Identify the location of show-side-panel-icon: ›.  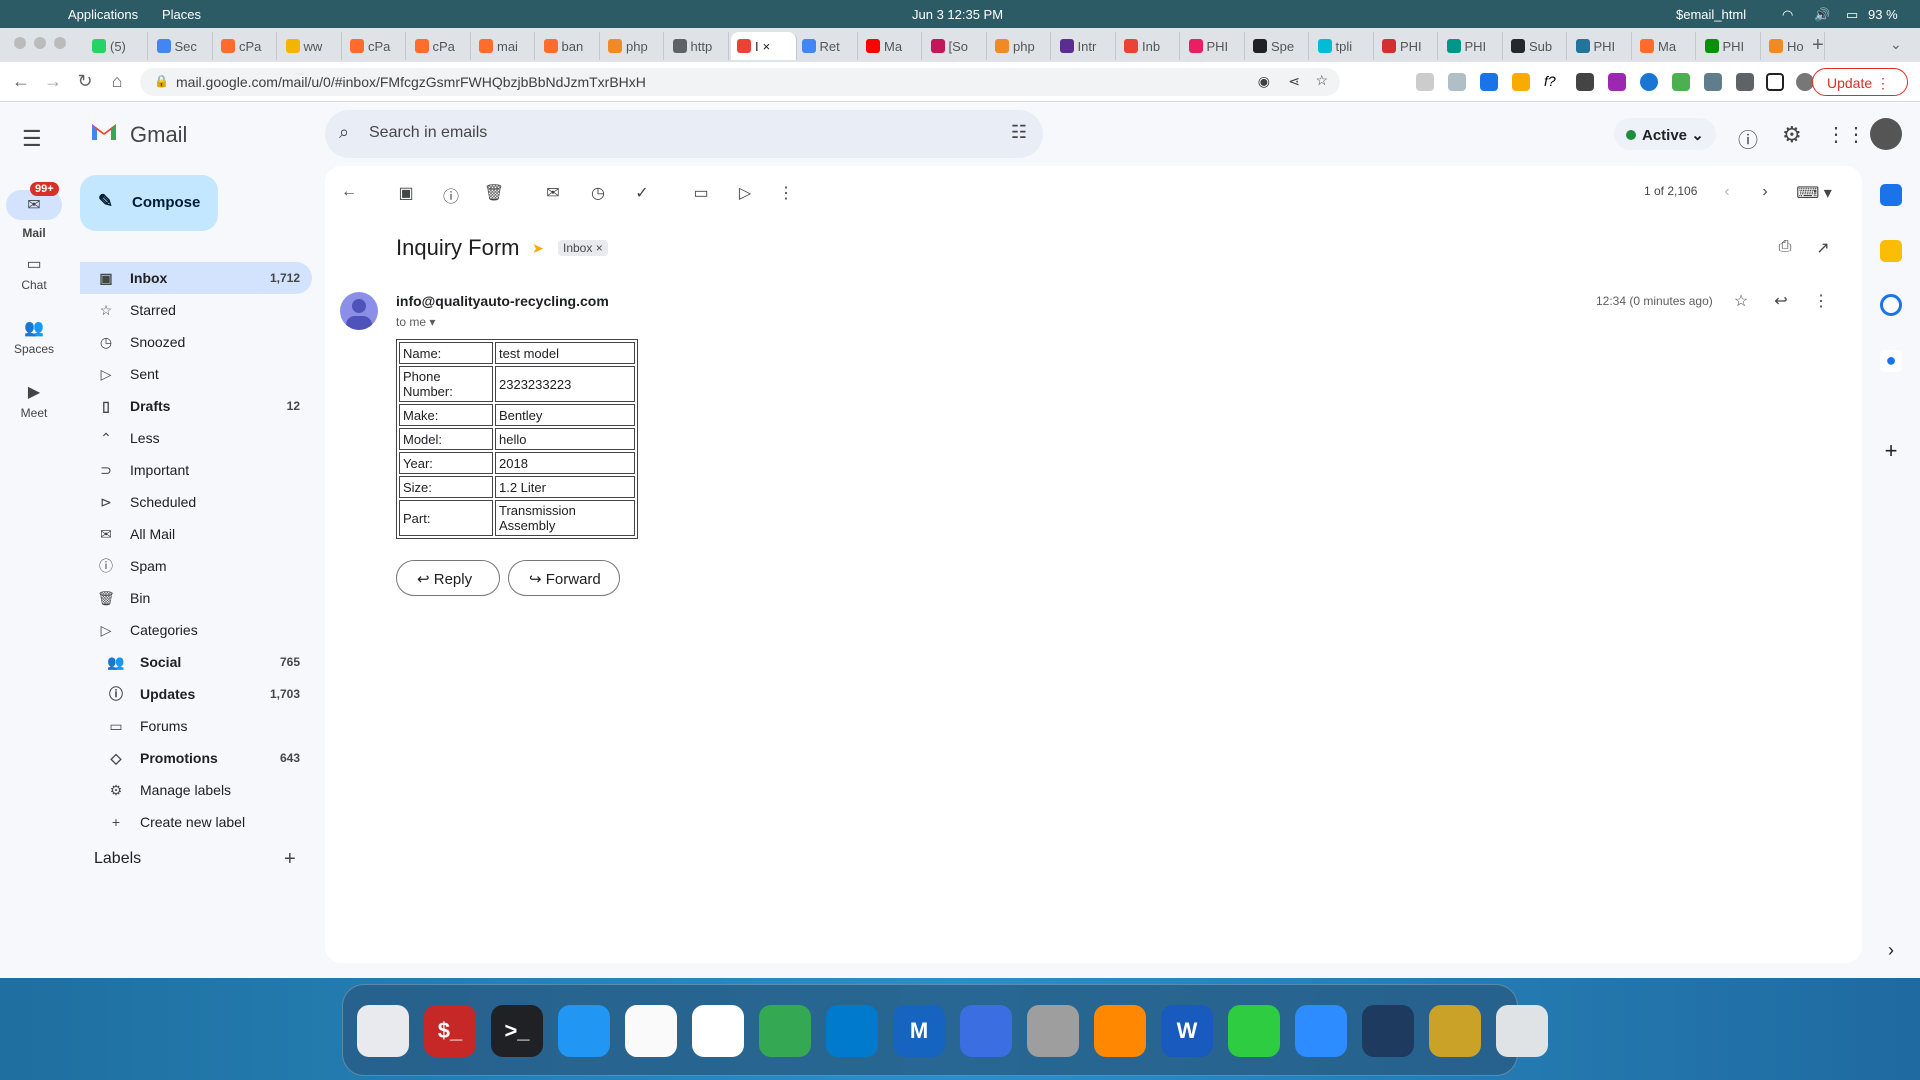
(1891, 951).